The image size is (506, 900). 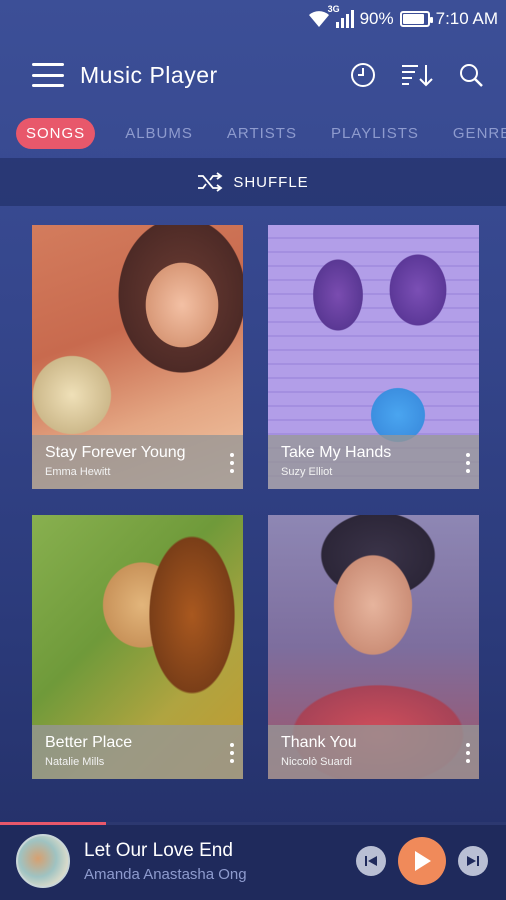 I want to click on now-playing-title: Let Our Love End, so click(x=158, y=850).